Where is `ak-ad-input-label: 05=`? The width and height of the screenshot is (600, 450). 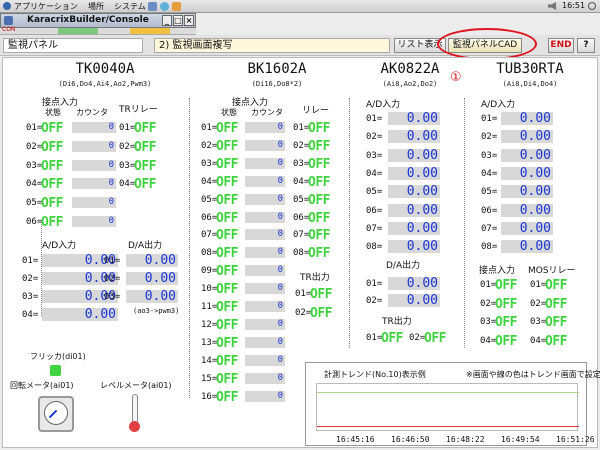 ak-ad-input-label: 05= is located at coordinates (374, 192).